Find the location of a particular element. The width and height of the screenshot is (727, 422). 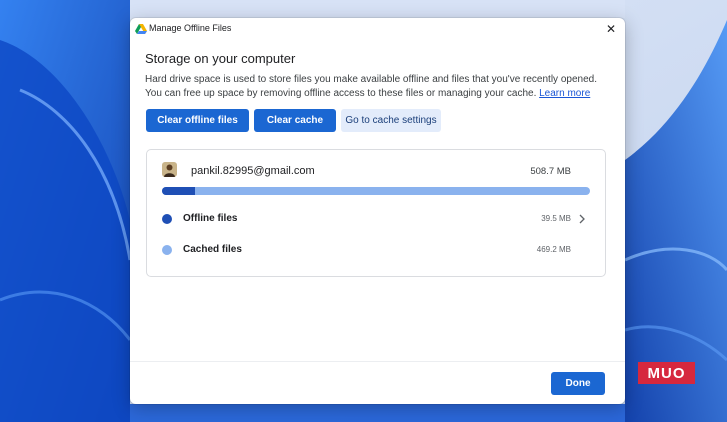

cache-settings-button: Go to cache settings is located at coordinates (391, 120).